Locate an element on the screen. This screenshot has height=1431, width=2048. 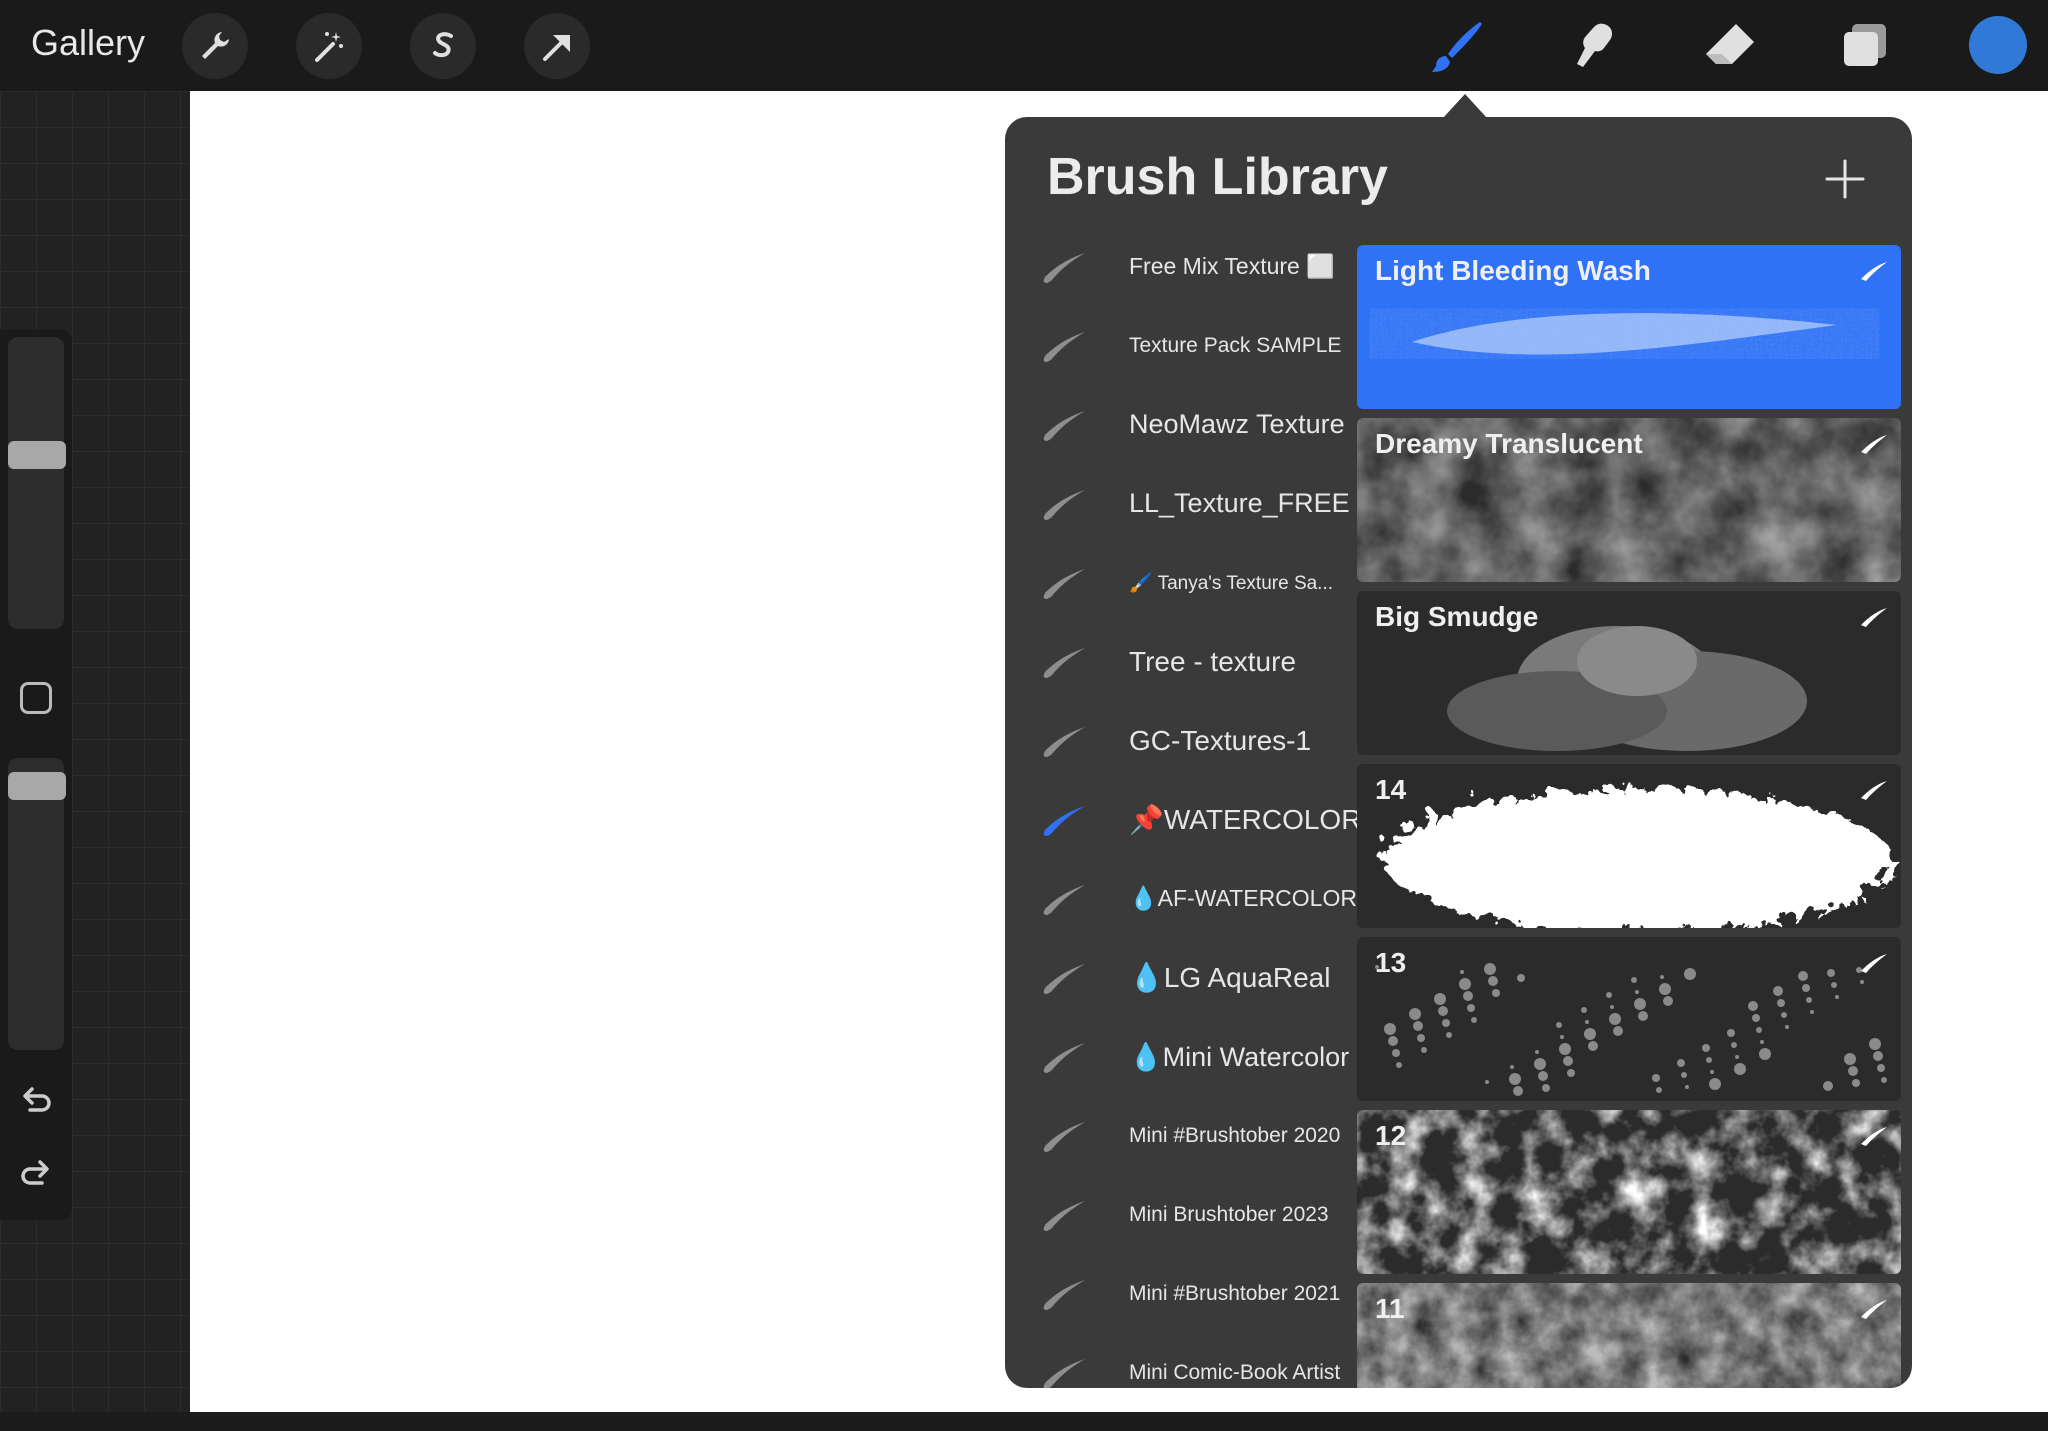
brush-set-label: 💧Mini Watercolor is located at coordinates (1239, 1056).